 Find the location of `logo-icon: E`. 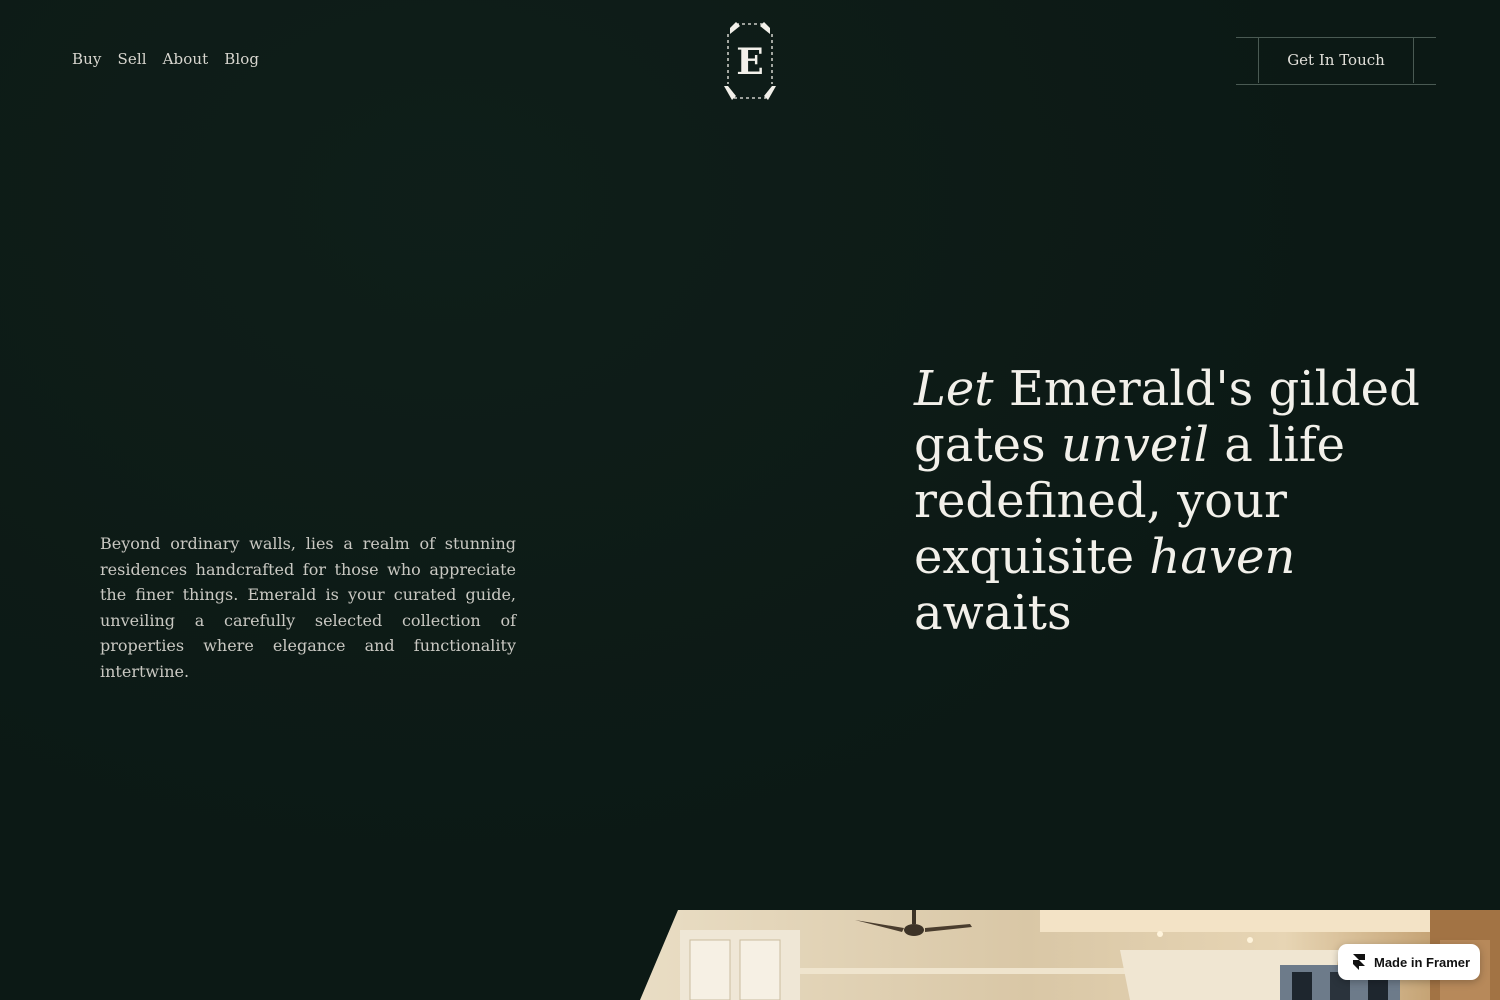

logo-icon: E is located at coordinates (750, 61).